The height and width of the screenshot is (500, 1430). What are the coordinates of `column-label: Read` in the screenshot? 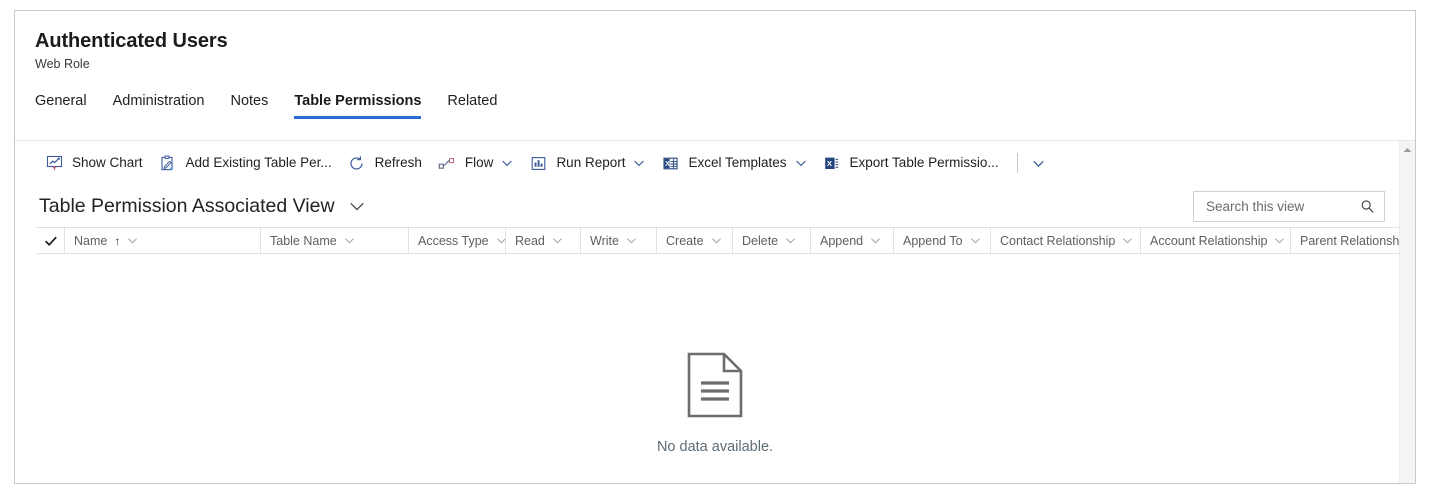 It's located at (530, 240).